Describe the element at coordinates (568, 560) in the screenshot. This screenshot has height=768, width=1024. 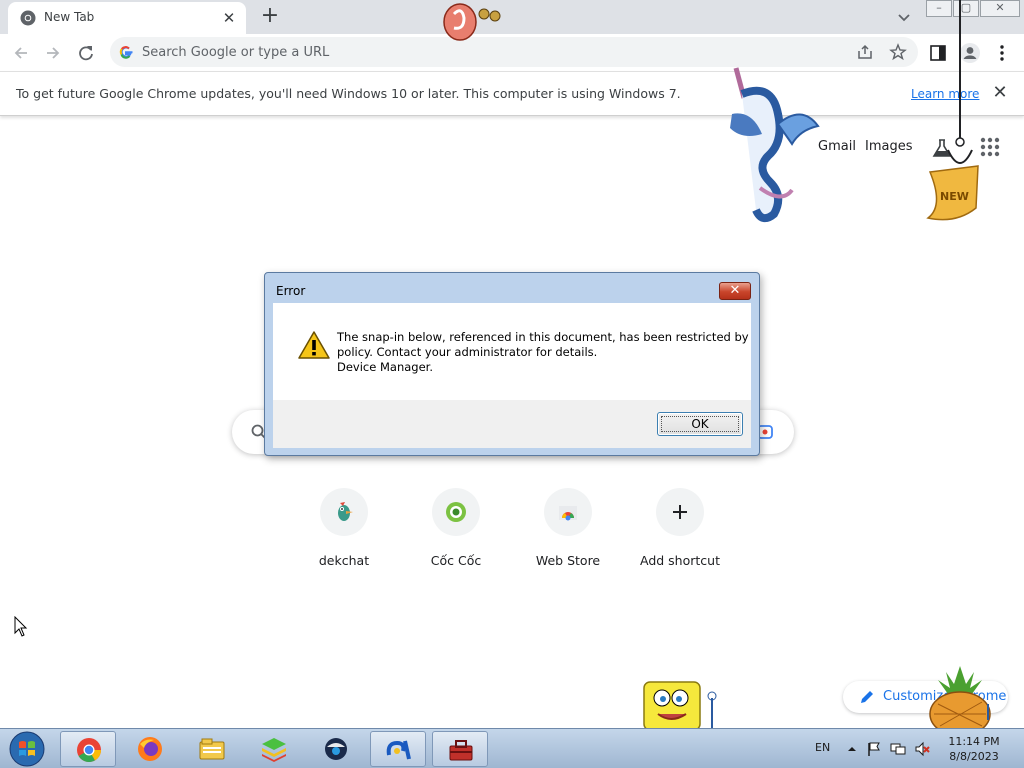
I see `shortcut-label: Web Store` at that location.